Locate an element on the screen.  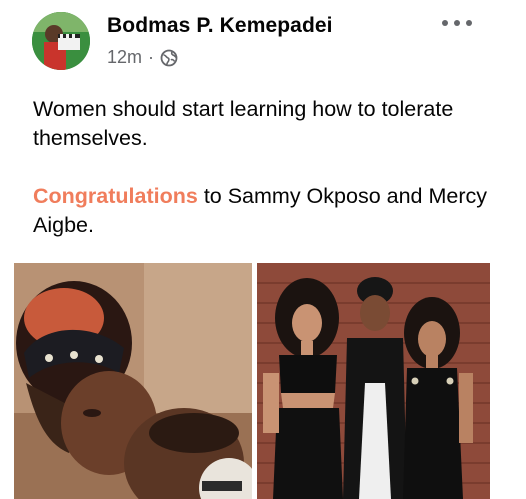
more-options-icon is located at coordinates (457, 23).